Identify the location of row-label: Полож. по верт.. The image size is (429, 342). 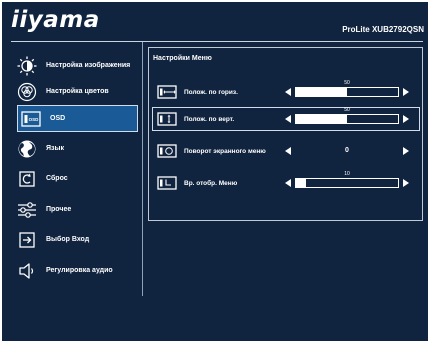
(209, 119).